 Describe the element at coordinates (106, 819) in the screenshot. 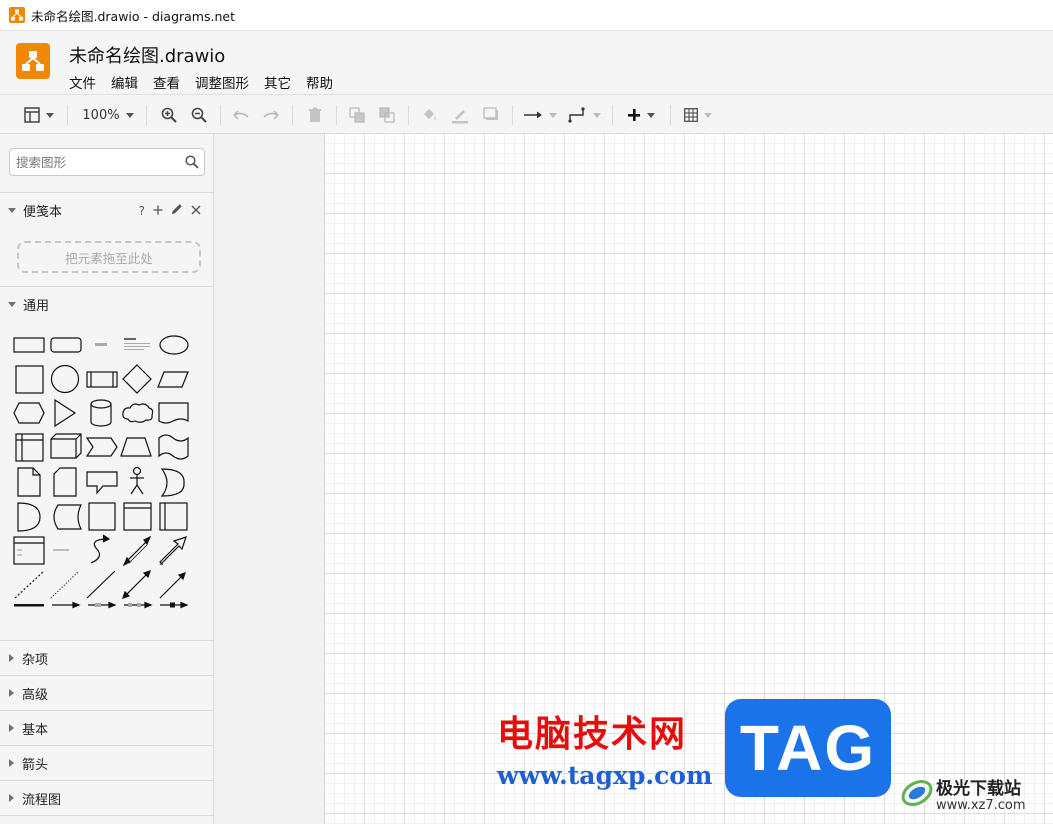

I see `section-next` at that location.